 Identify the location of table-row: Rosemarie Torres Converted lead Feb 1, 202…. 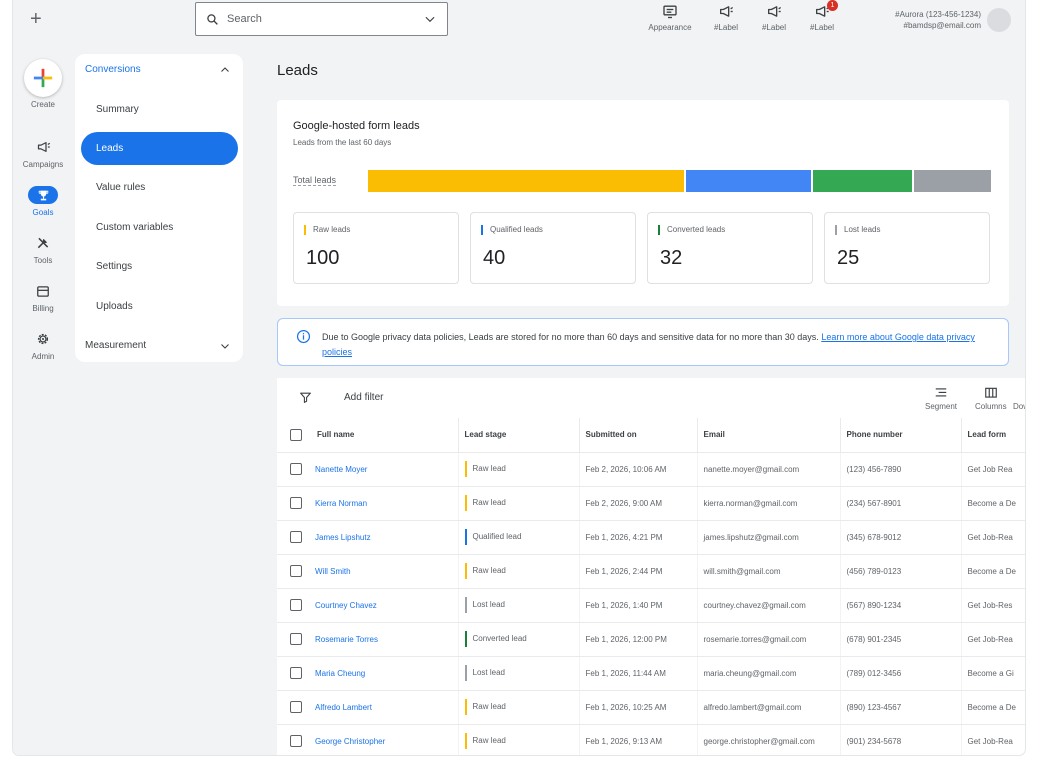
(651, 639).